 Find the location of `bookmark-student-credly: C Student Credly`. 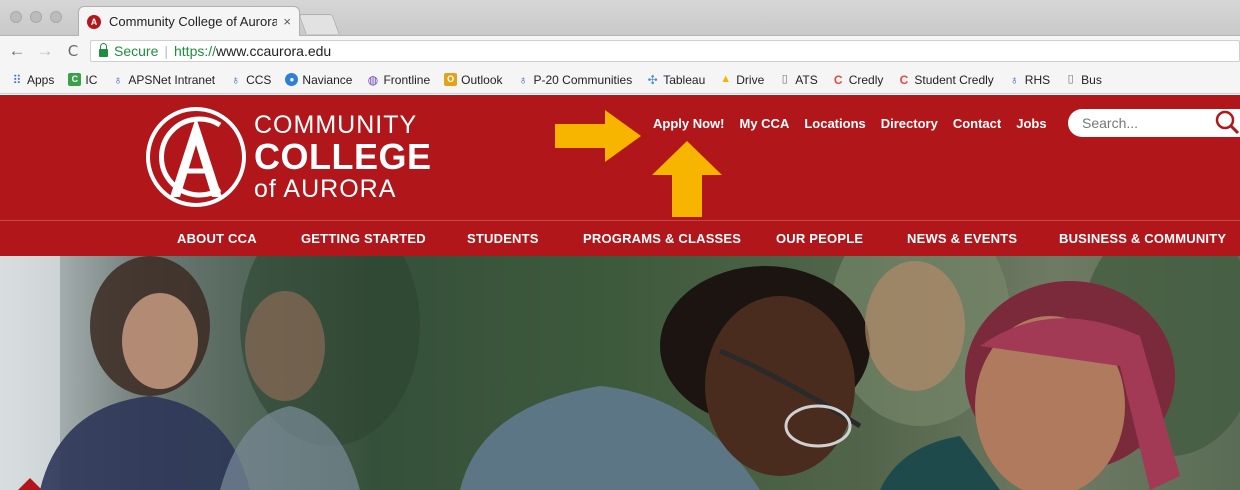

bookmark-student-credly: C Student Credly is located at coordinates (945, 79).